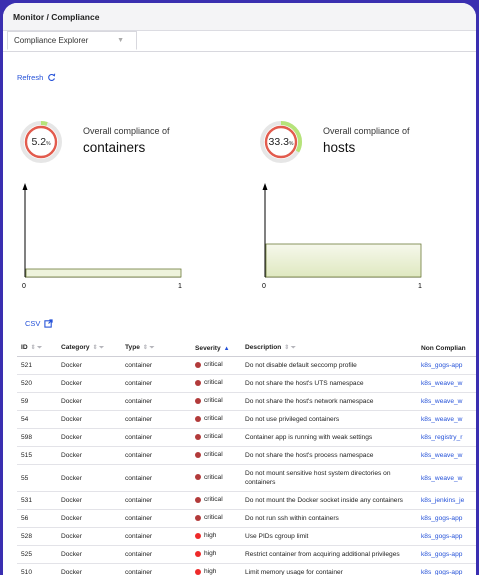  Describe the element at coordinates (216, 348) in the screenshot. I see `column-header-severity: Severity ▲` at that location.